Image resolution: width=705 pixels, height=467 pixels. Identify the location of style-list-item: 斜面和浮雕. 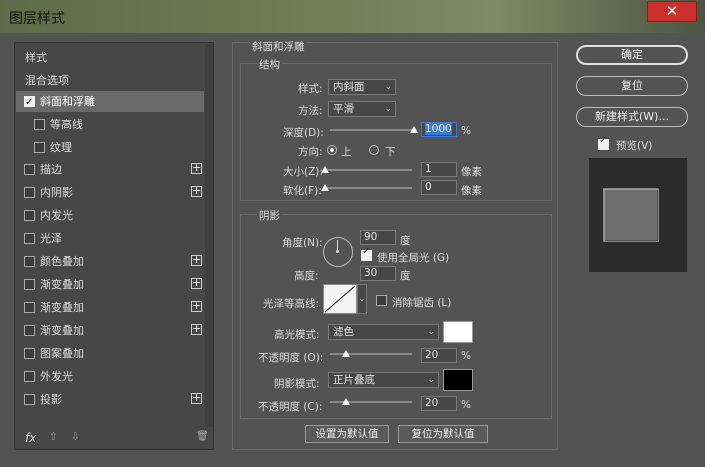
(110, 102).